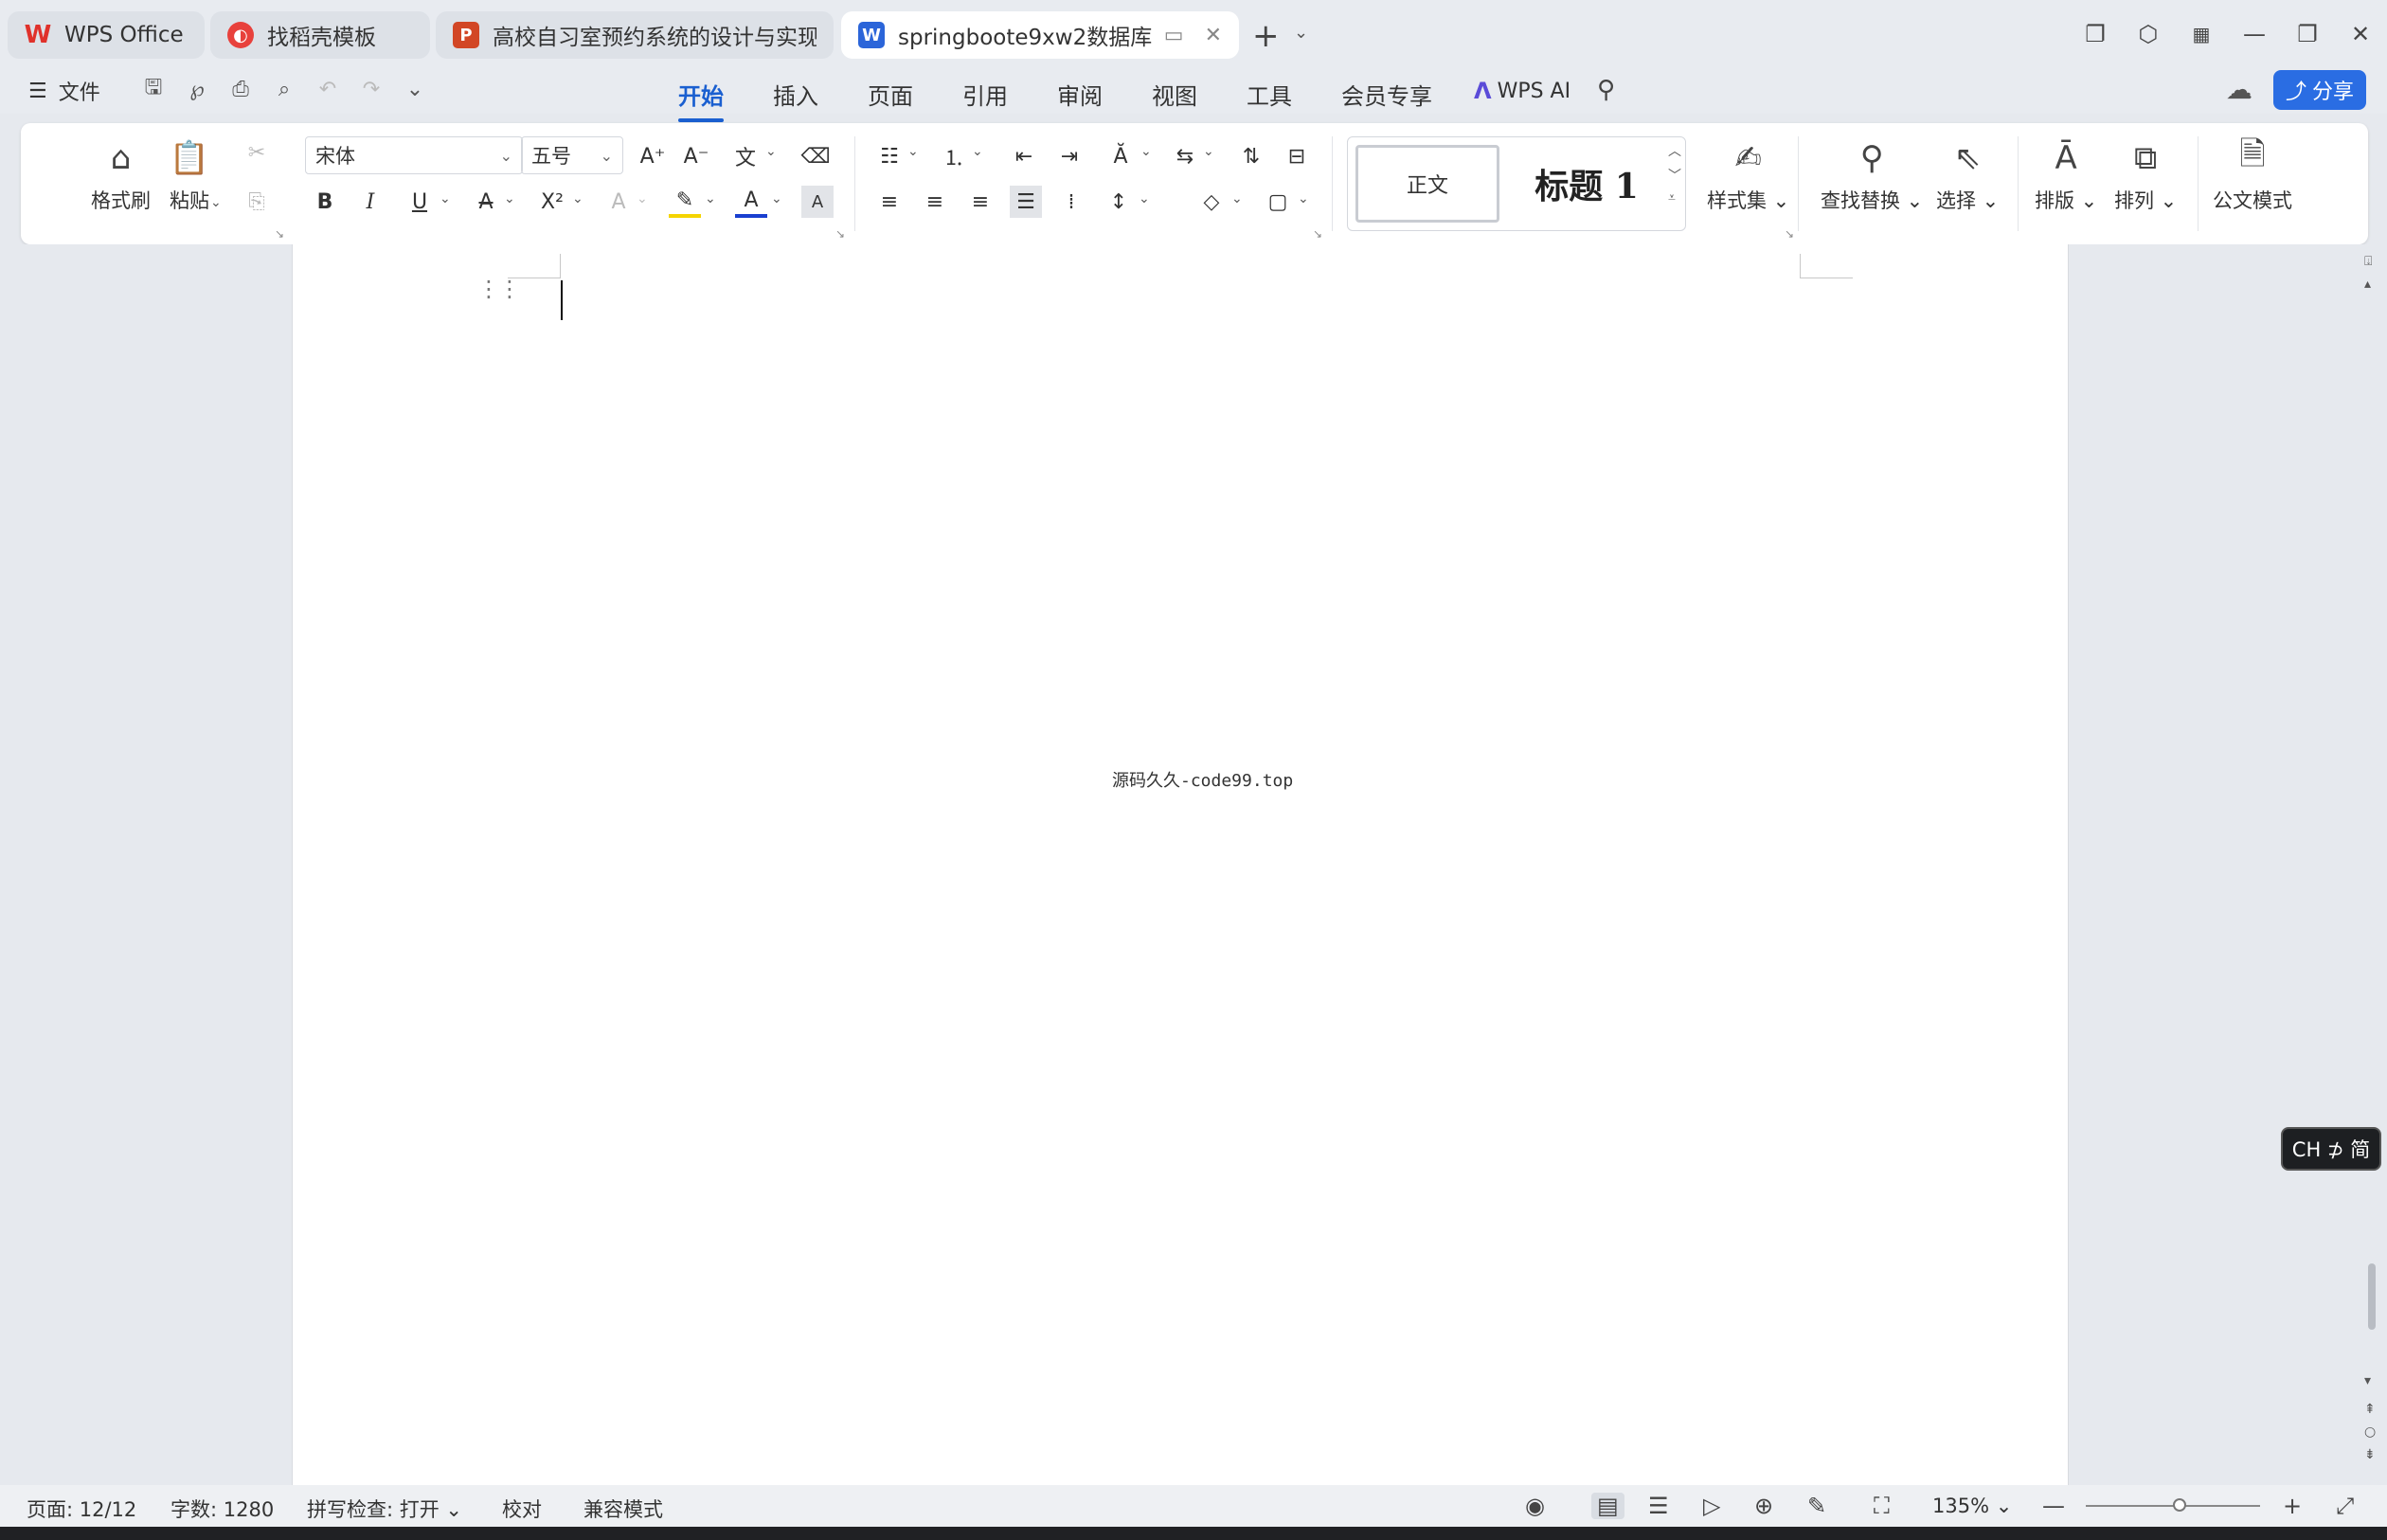  I want to click on clipboard-dialog-icon: ↘, so click(279, 234).